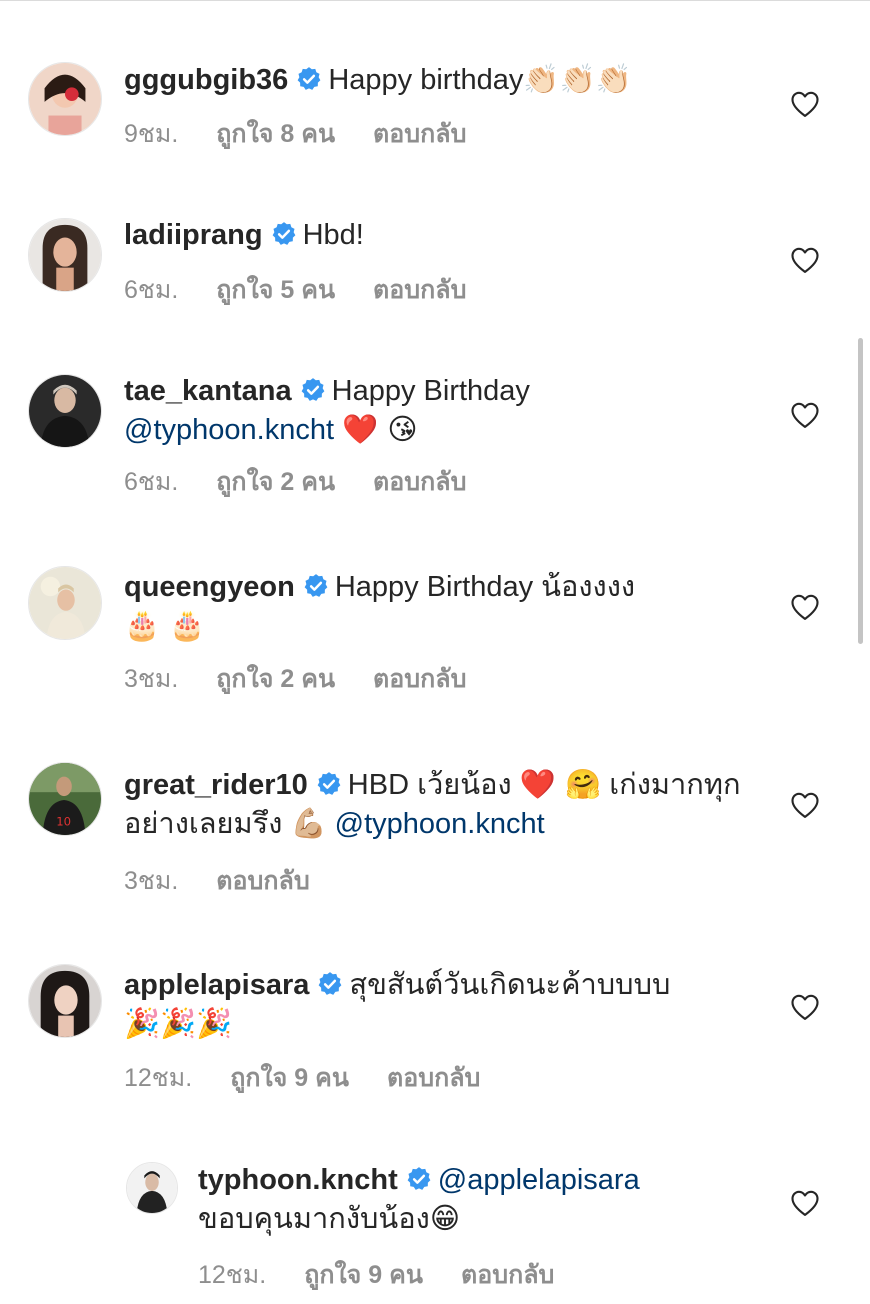 Image resolution: width=870 pixels, height=1304 pixels. What do you see at coordinates (178, 1023) in the screenshot?
I see `party-popper-emoji-icon: 🎉🎉🎉` at bounding box center [178, 1023].